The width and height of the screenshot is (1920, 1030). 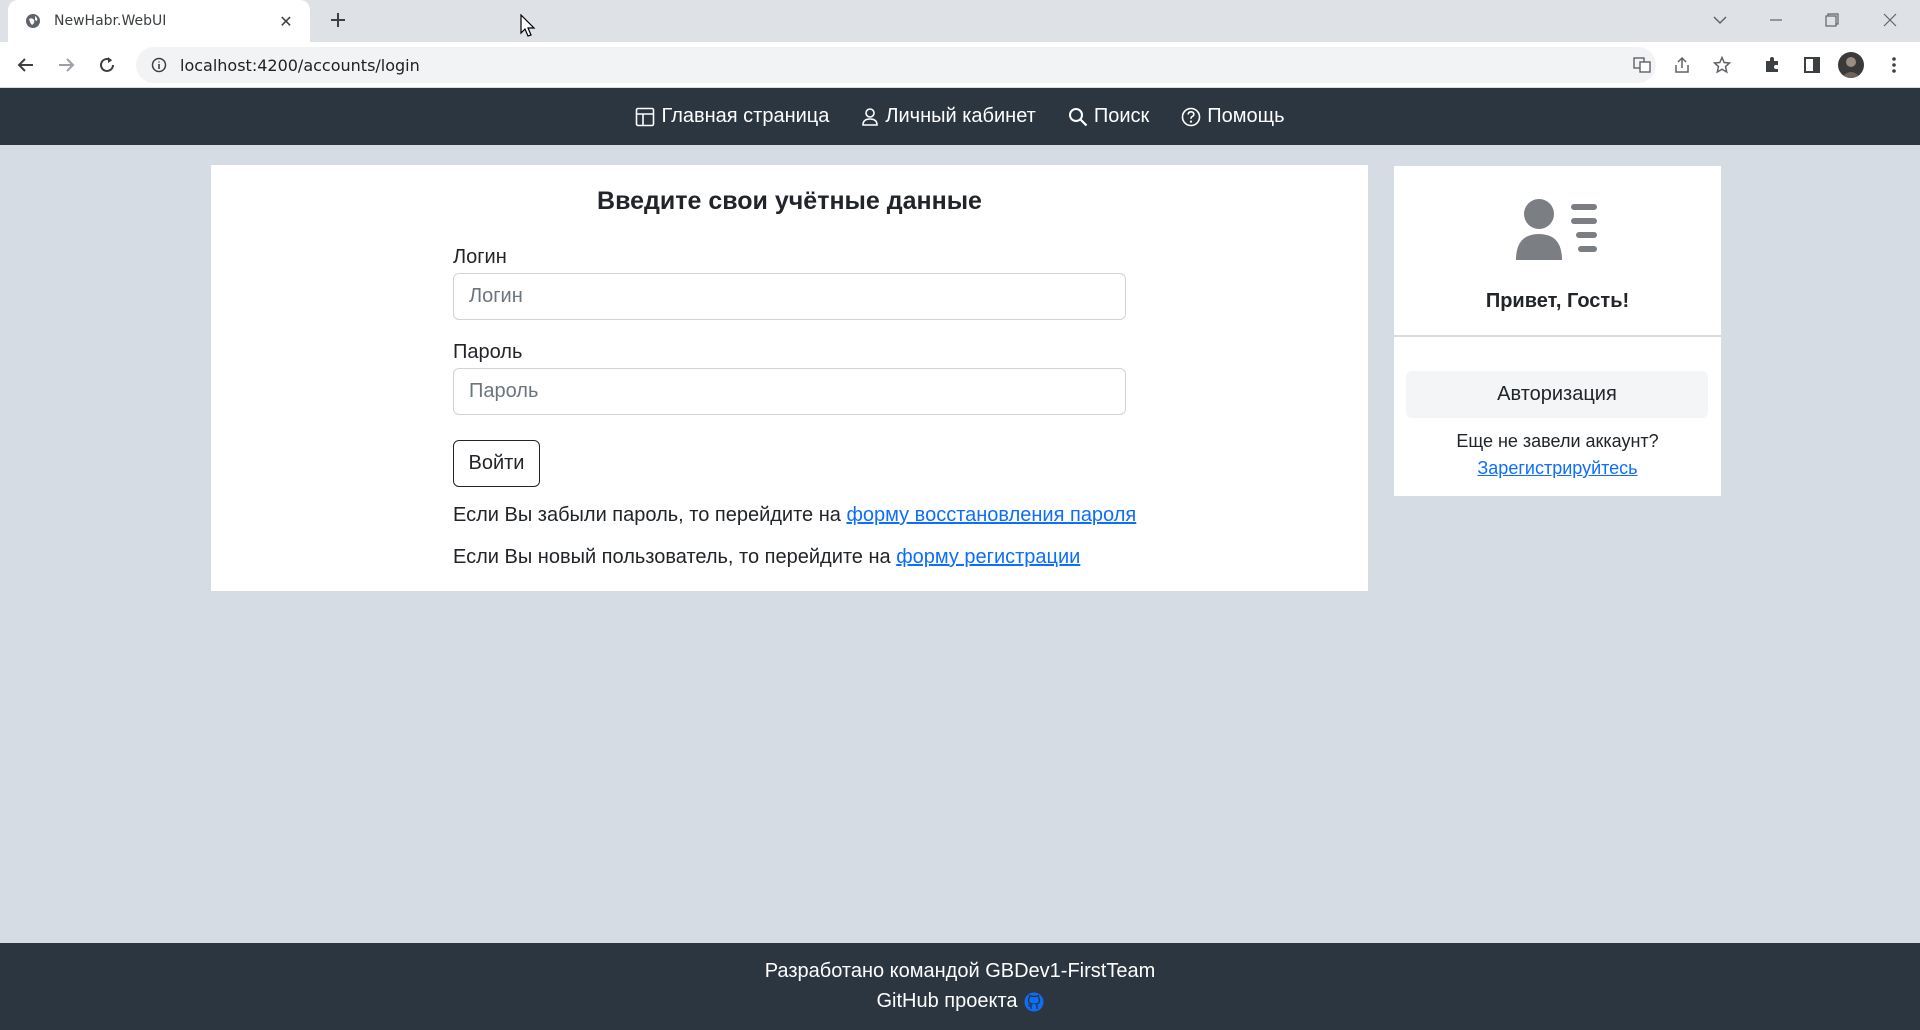 What do you see at coordinates (1557, 468) in the screenshot?
I see `sidebar-register-link: Зарегистрируйтесь` at bounding box center [1557, 468].